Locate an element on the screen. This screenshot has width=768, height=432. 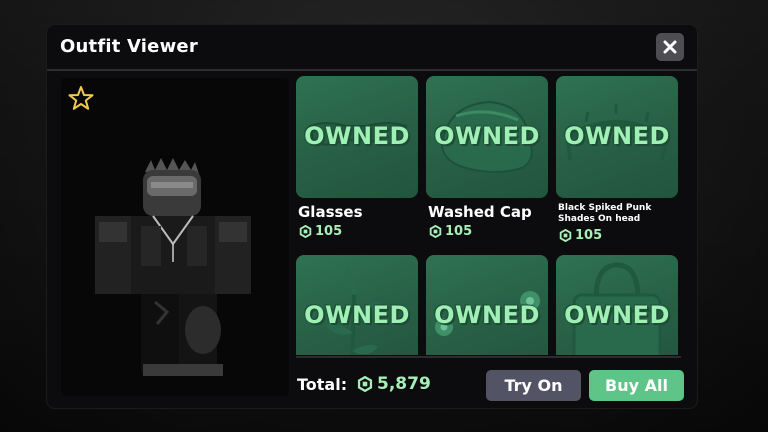
item-name: Glasses is located at coordinates (330, 212).